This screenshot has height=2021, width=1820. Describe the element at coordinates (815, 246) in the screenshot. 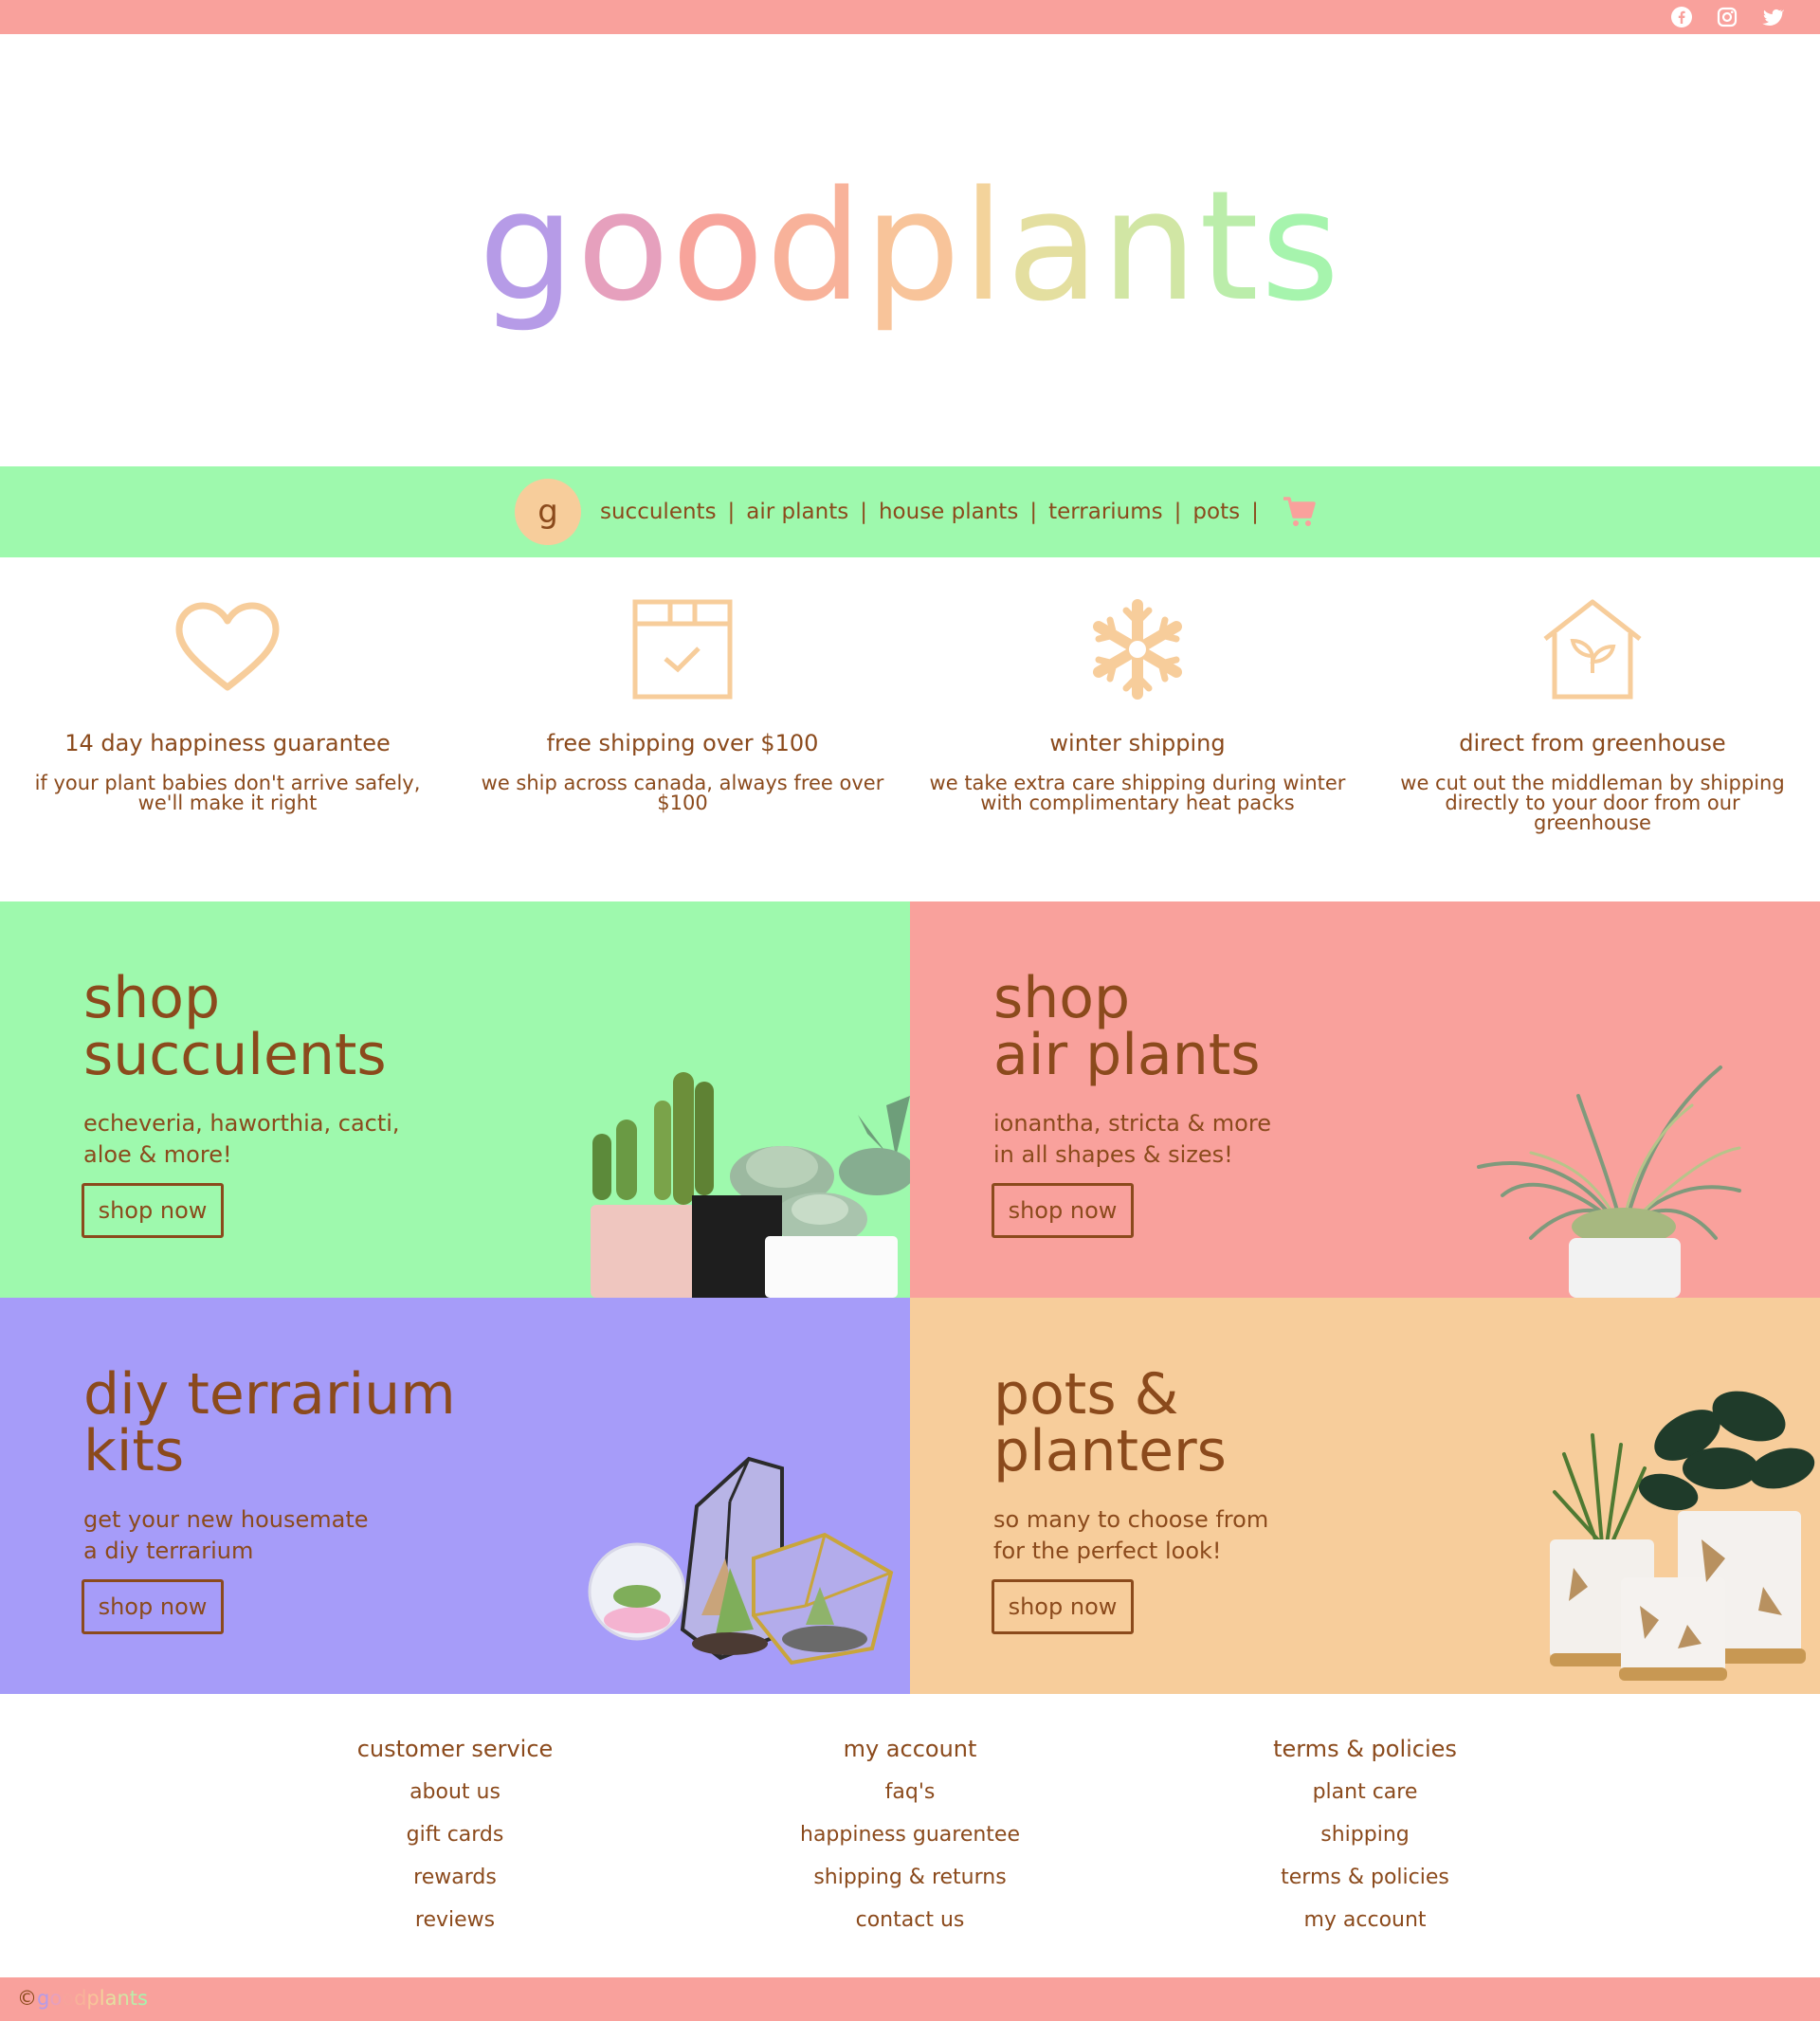

I see `logo-letter: d` at that location.